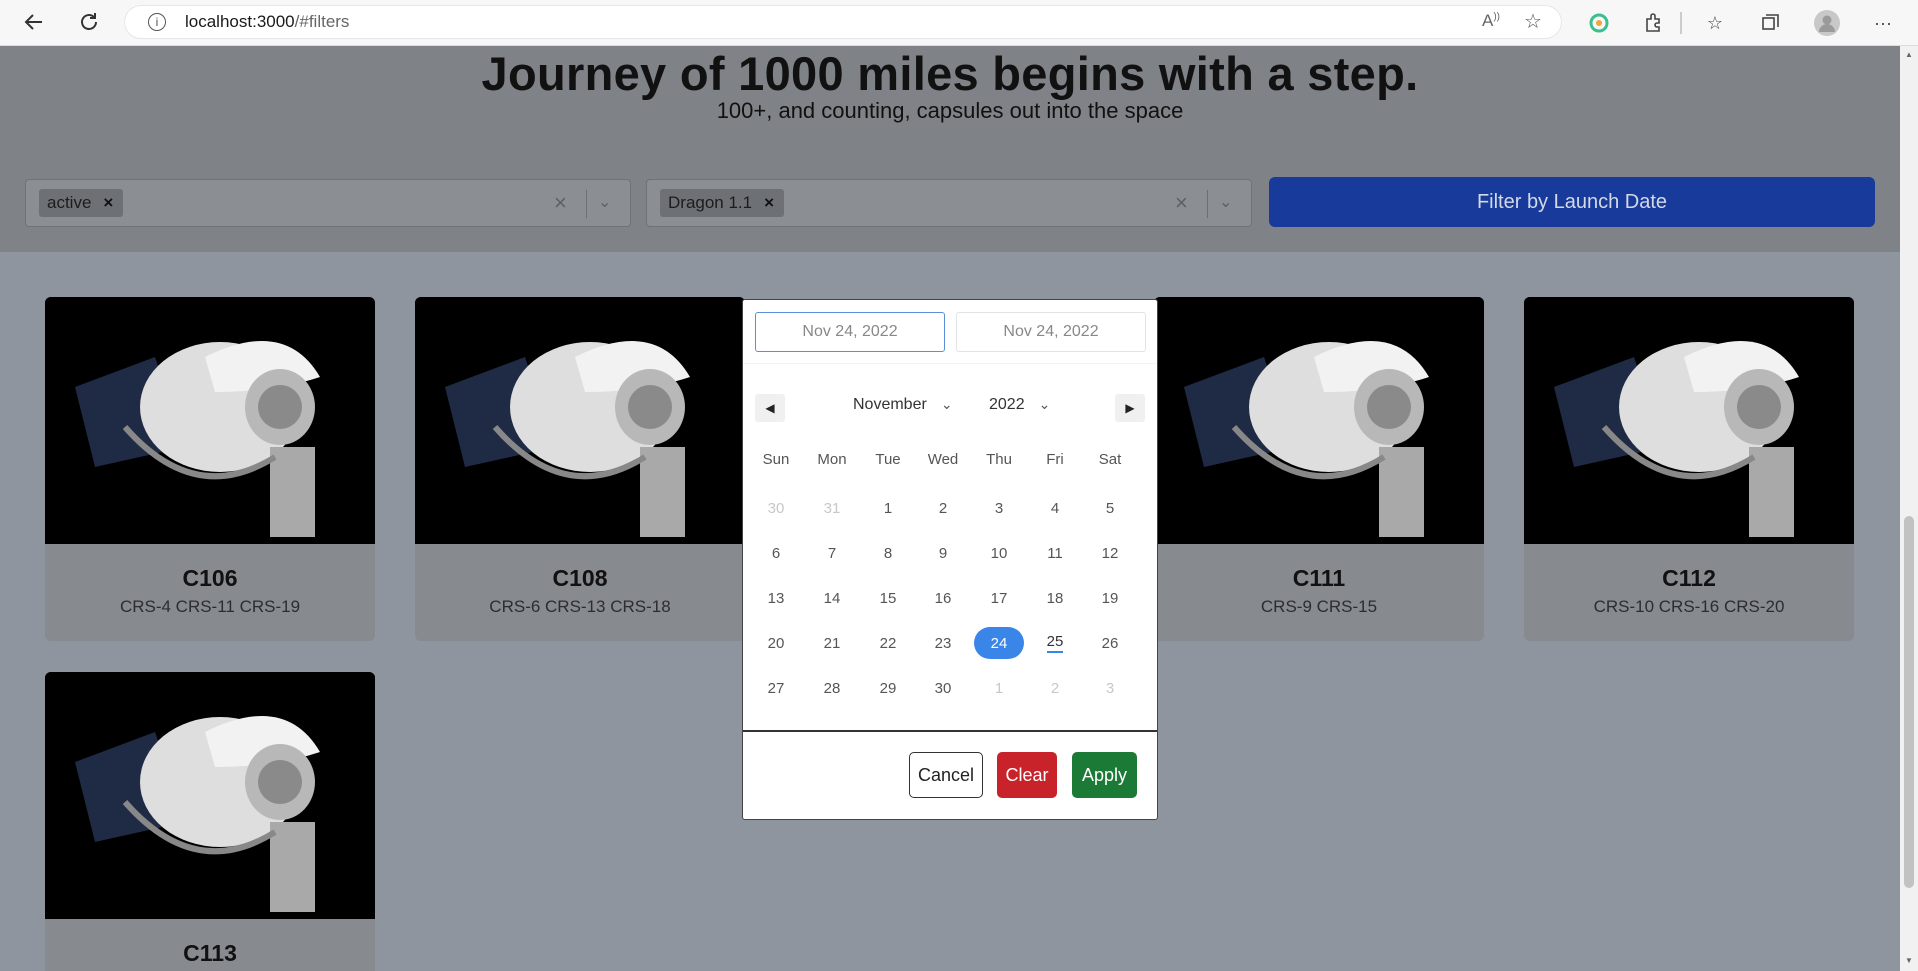 This screenshot has height=971, width=1918. I want to click on capsule-missions: CRS-9 CRS-15, so click(1319, 606).